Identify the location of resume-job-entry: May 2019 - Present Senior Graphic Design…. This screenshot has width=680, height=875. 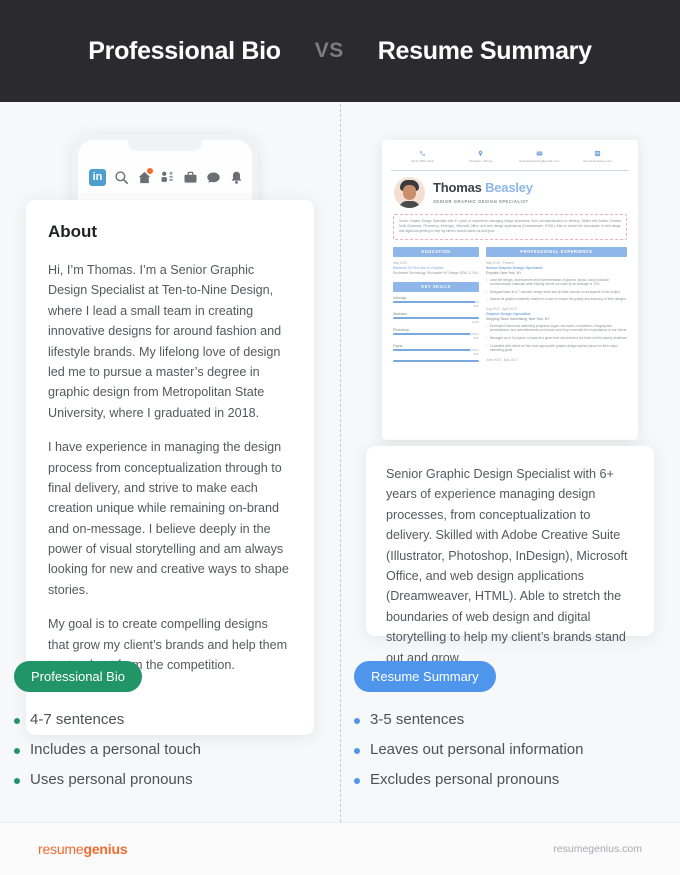
(556, 282).